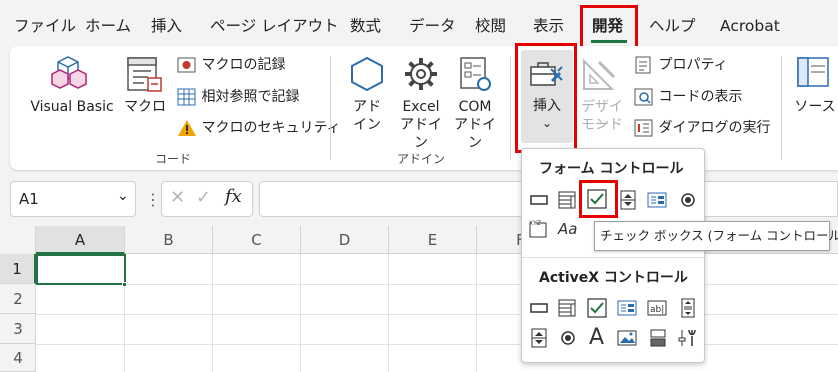 This screenshot has width=838, height=372. I want to click on properties-label: プロパティ, so click(693, 65).